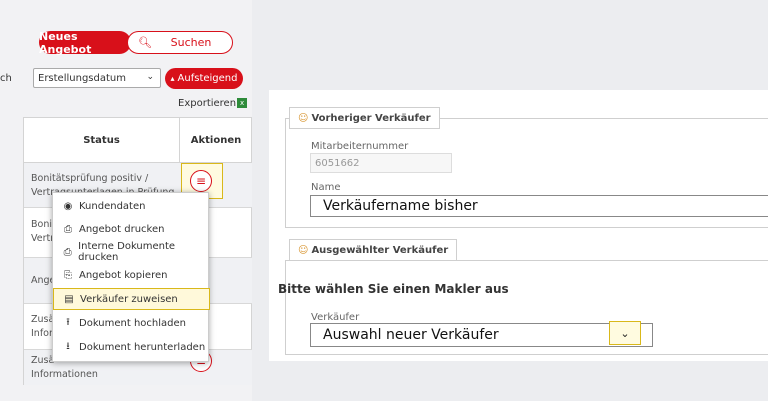 The height and width of the screenshot is (401, 768). What do you see at coordinates (82, 78) in the screenshot?
I see `sort-field-value: Erstellungsdatum` at bounding box center [82, 78].